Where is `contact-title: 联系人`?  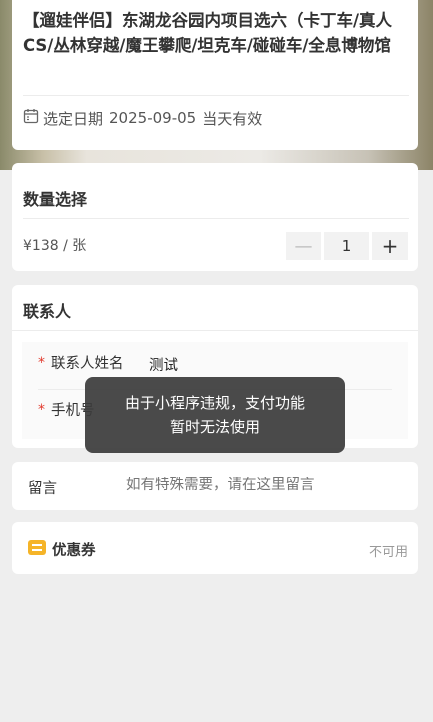 contact-title: 联系人 is located at coordinates (47, 311).